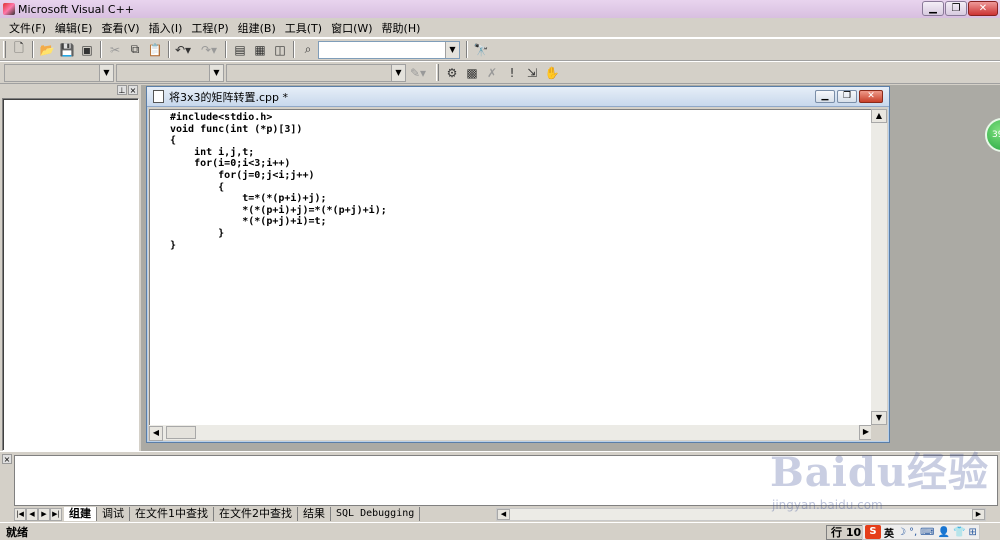  I want to click on class-combo: ▼, so click(59, 72).